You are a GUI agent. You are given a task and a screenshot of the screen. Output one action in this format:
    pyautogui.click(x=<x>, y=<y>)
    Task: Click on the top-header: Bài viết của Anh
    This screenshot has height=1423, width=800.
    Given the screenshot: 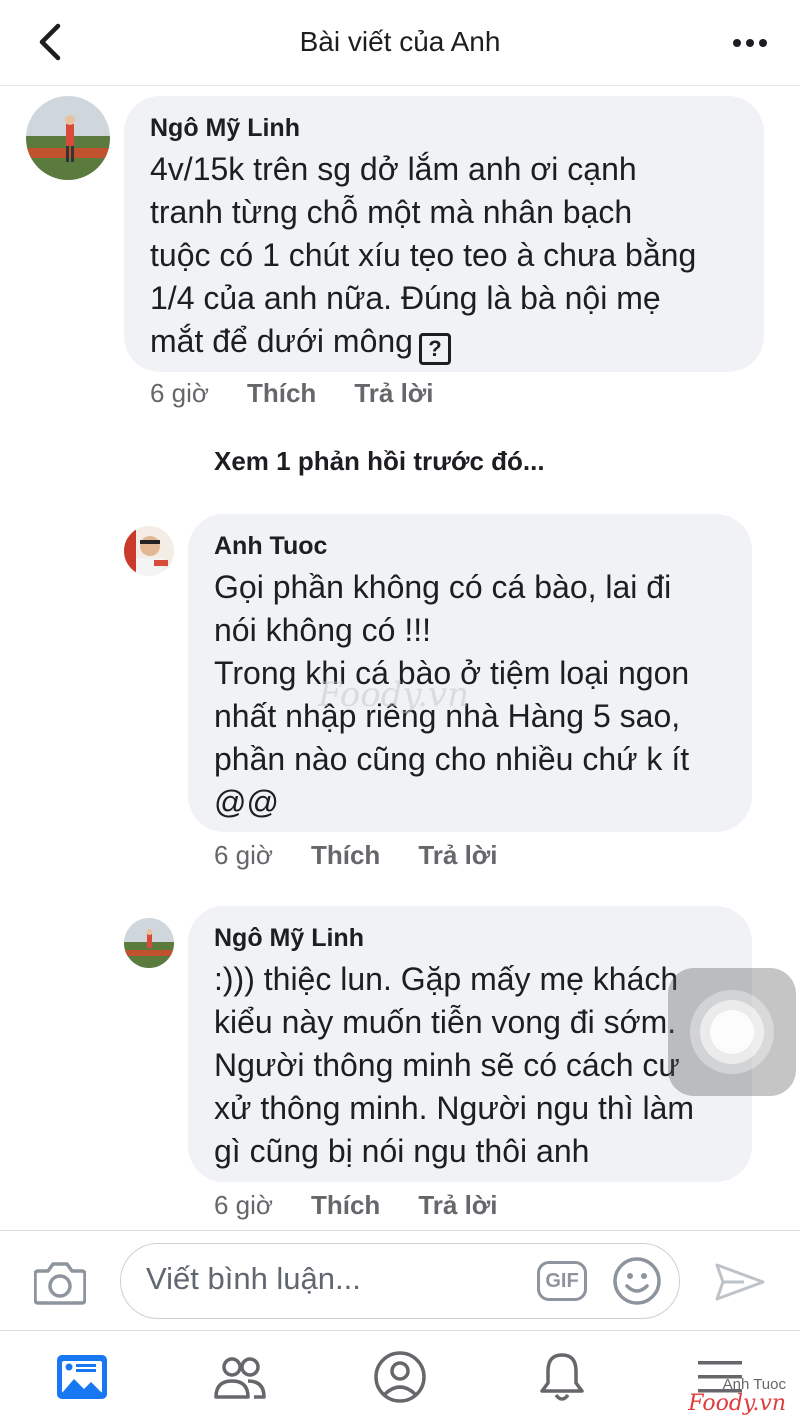 What is the action you would take?
    pyautogui.click(x=400, y=43)
    